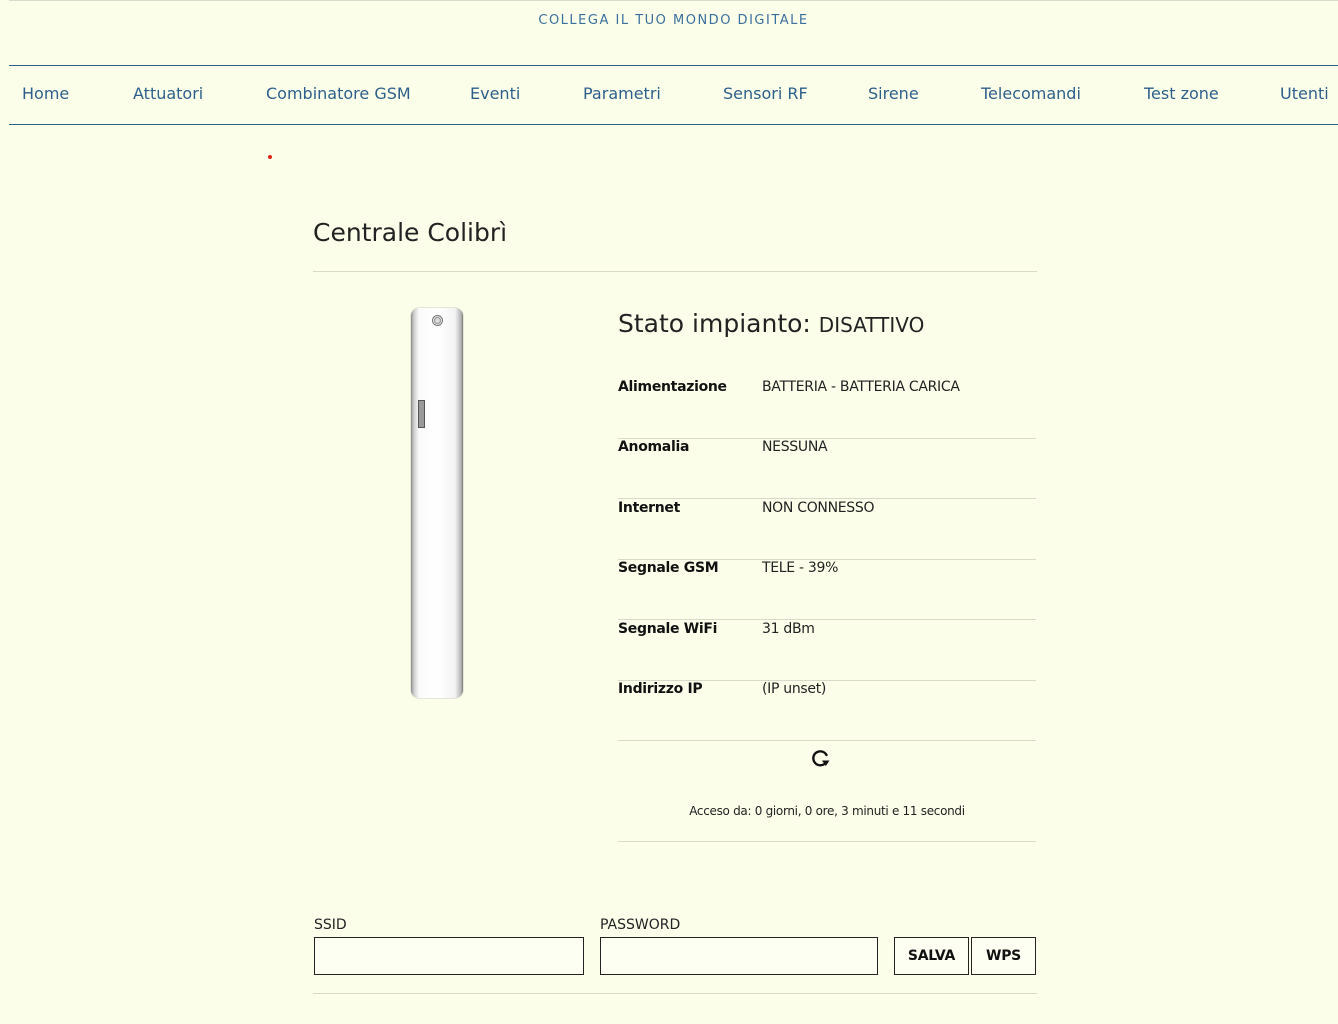 This screenshot has width=1338, height=1024. I want to click on system-status-heading: Stato impianto: DISATTIVO, so click(771, 323).